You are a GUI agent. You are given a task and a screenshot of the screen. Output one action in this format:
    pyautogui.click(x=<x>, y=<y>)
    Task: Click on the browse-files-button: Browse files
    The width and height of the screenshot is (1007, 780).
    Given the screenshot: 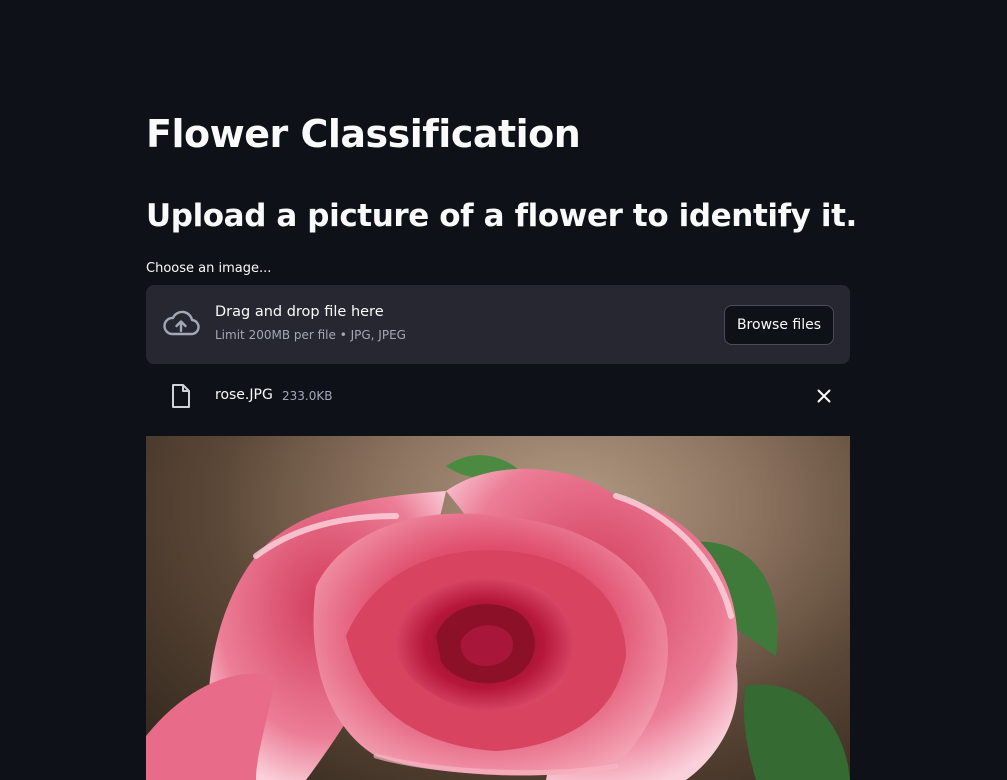 What is the action you would take?
    pyautogui.click(x=778, y=325)
    